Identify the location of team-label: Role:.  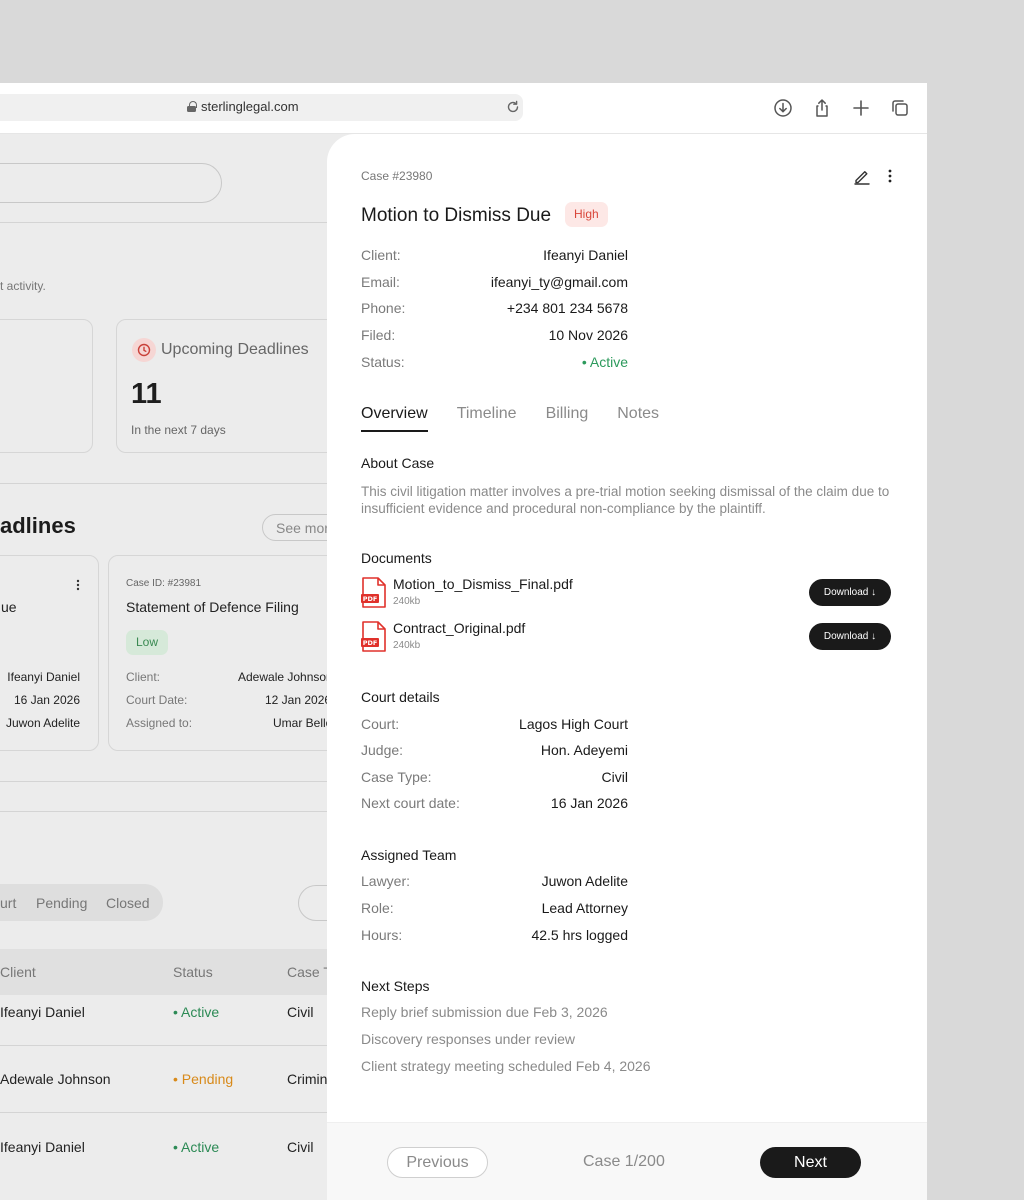
(377, 908).